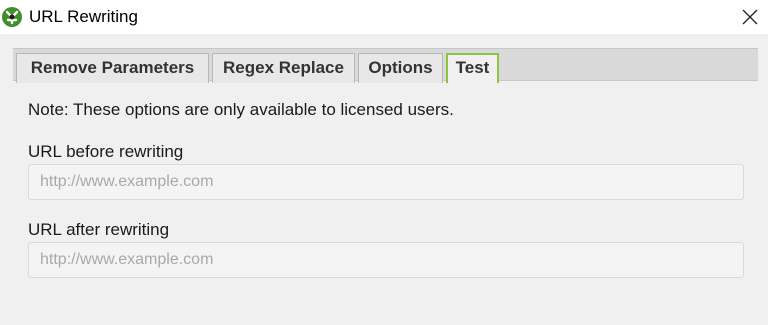 The image size is (768, 325). I want to click on url-before-label: URL before rewriting, so click(106, 151).